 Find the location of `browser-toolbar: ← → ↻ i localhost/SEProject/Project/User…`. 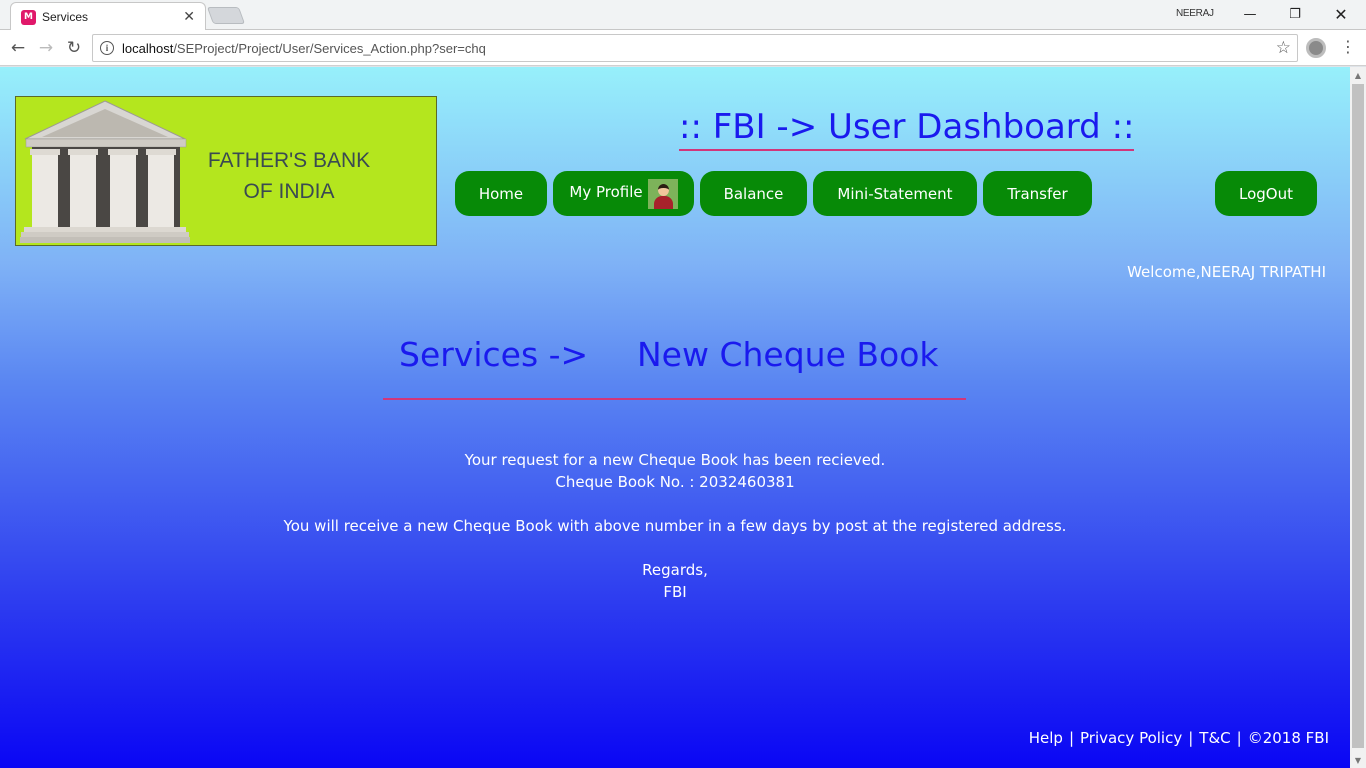

browser-toolbar: ← → ↻ i localhost/SEProject/Project/User… is located at coordinates (683, 48).